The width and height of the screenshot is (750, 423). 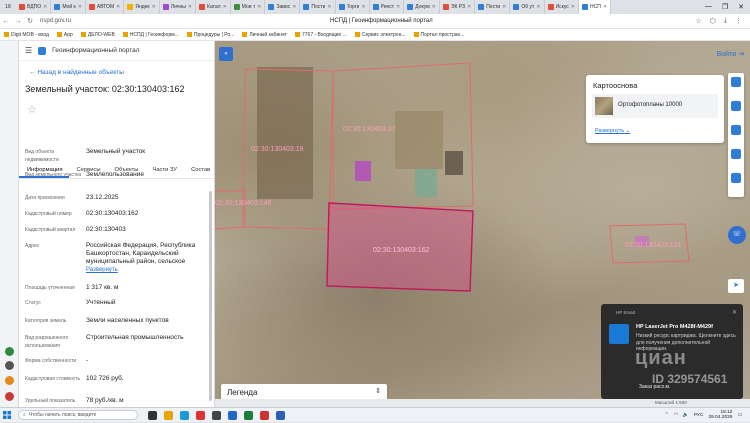 I want to click on start-button, so click(x=7, y=415).